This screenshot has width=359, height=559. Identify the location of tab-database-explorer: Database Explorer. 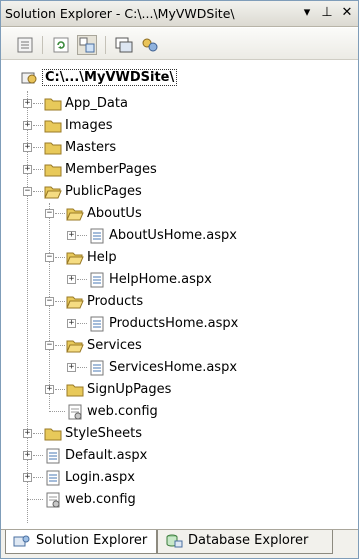
(245, 542).